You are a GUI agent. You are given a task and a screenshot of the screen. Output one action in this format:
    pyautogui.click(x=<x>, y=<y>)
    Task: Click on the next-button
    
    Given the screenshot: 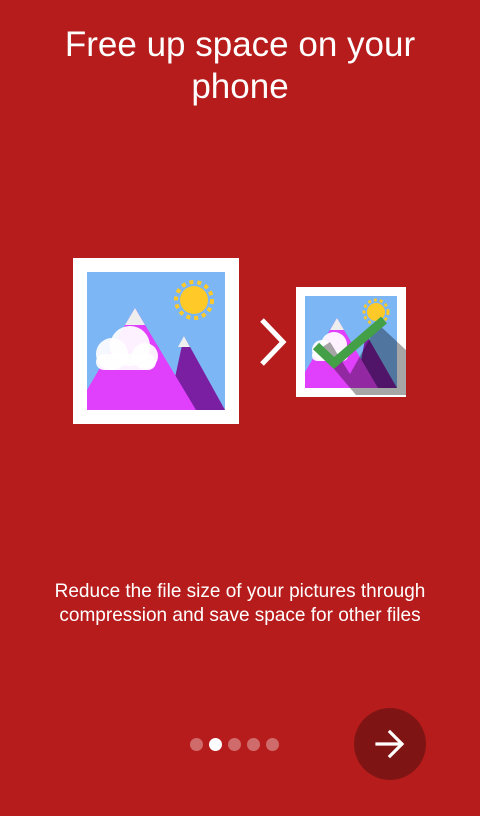 What is the action you would take?
    pyautogui.click(x=390, y=744)
    